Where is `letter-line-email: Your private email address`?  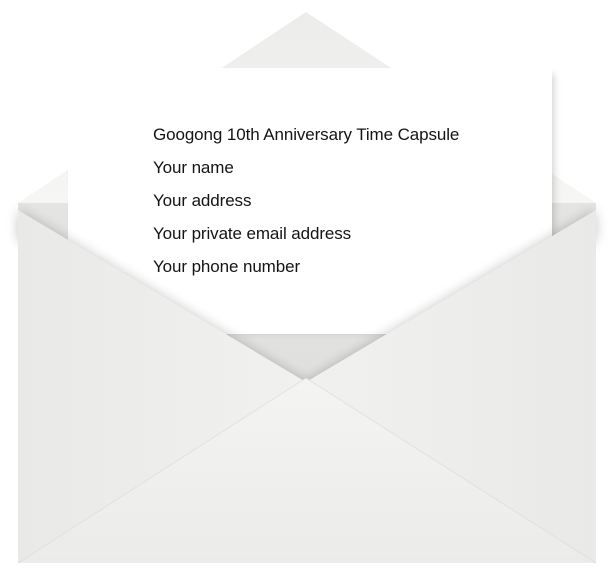
letter-line-email: Your private email address is located at coordinates (252, 233).